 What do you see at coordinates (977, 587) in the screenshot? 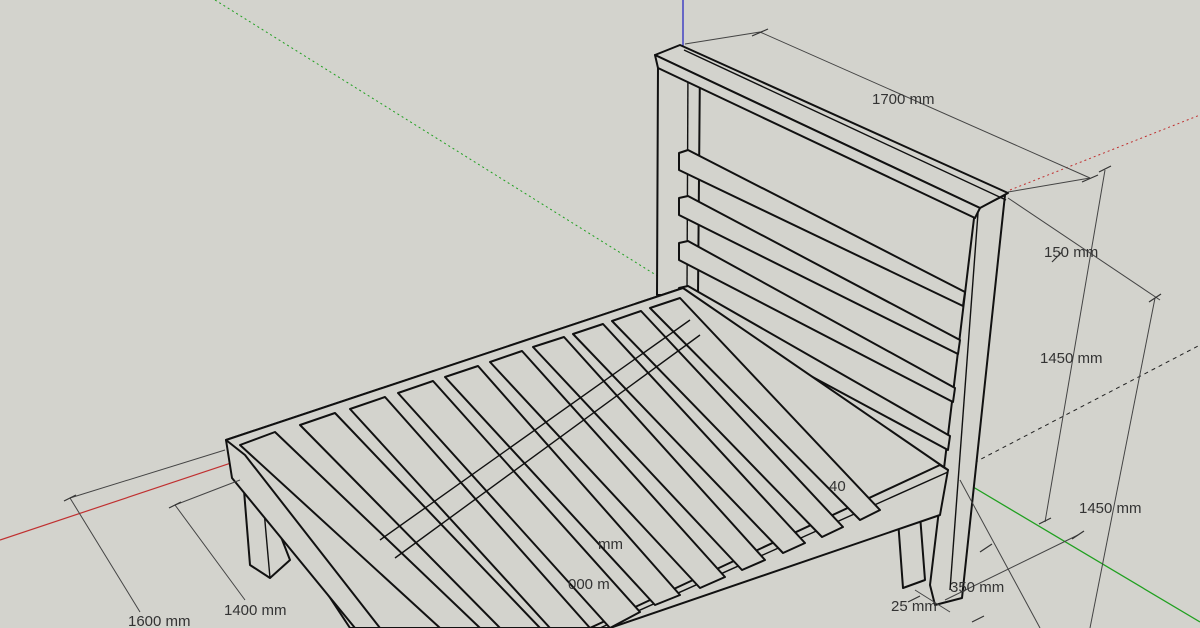
I see `dim-leg-depth: 350 mm` at bounding box center [977, 587].